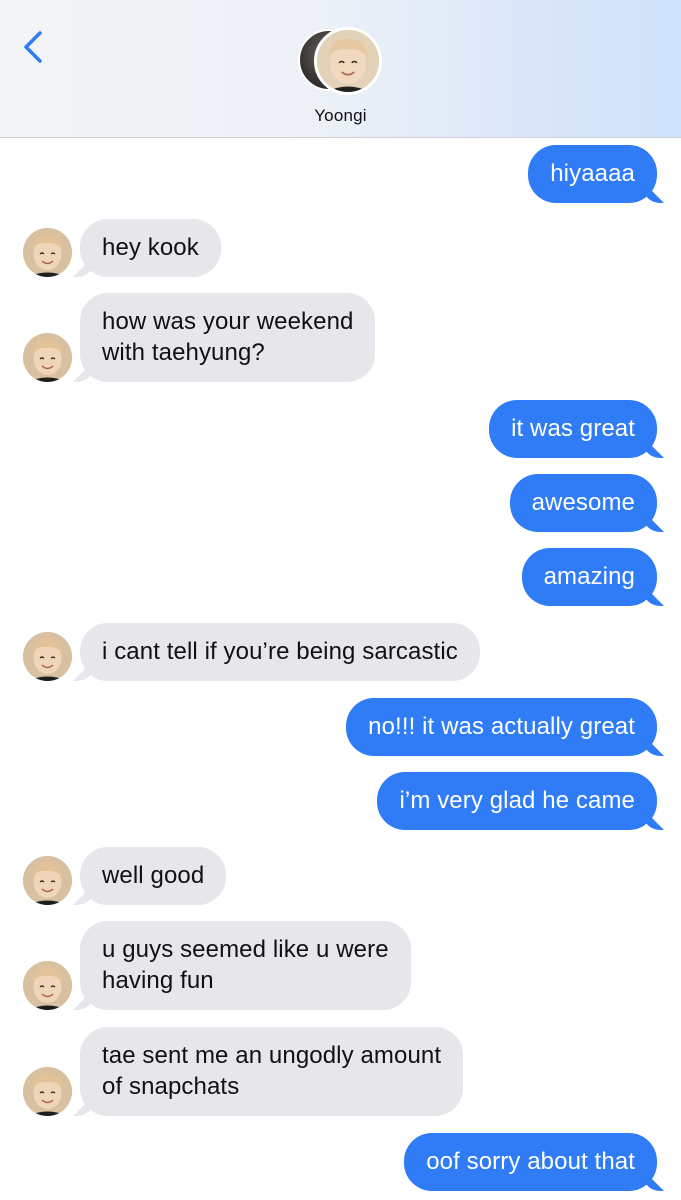  I want to click on message-text: well good, so click(153, 875).